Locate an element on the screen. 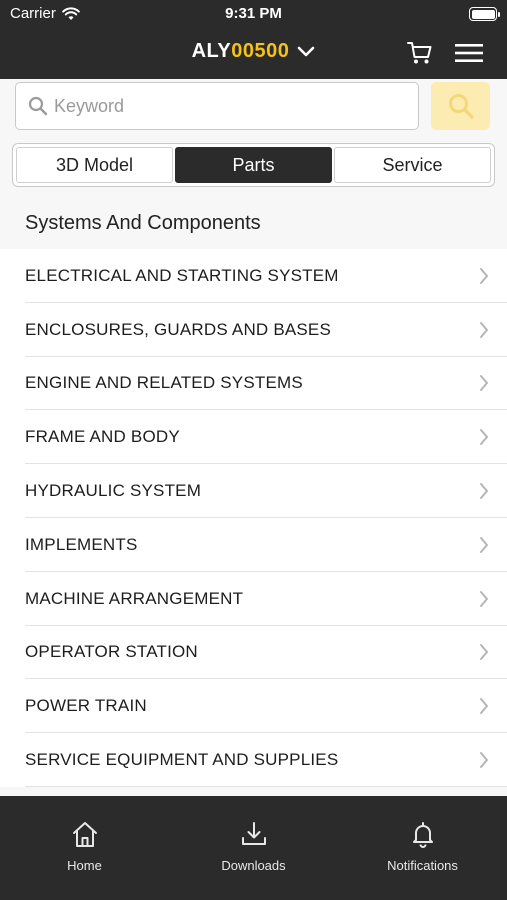  list-item-label: SERVICE EQUIPMENT AND SUPPLIES is located at coordinates (182, 760).